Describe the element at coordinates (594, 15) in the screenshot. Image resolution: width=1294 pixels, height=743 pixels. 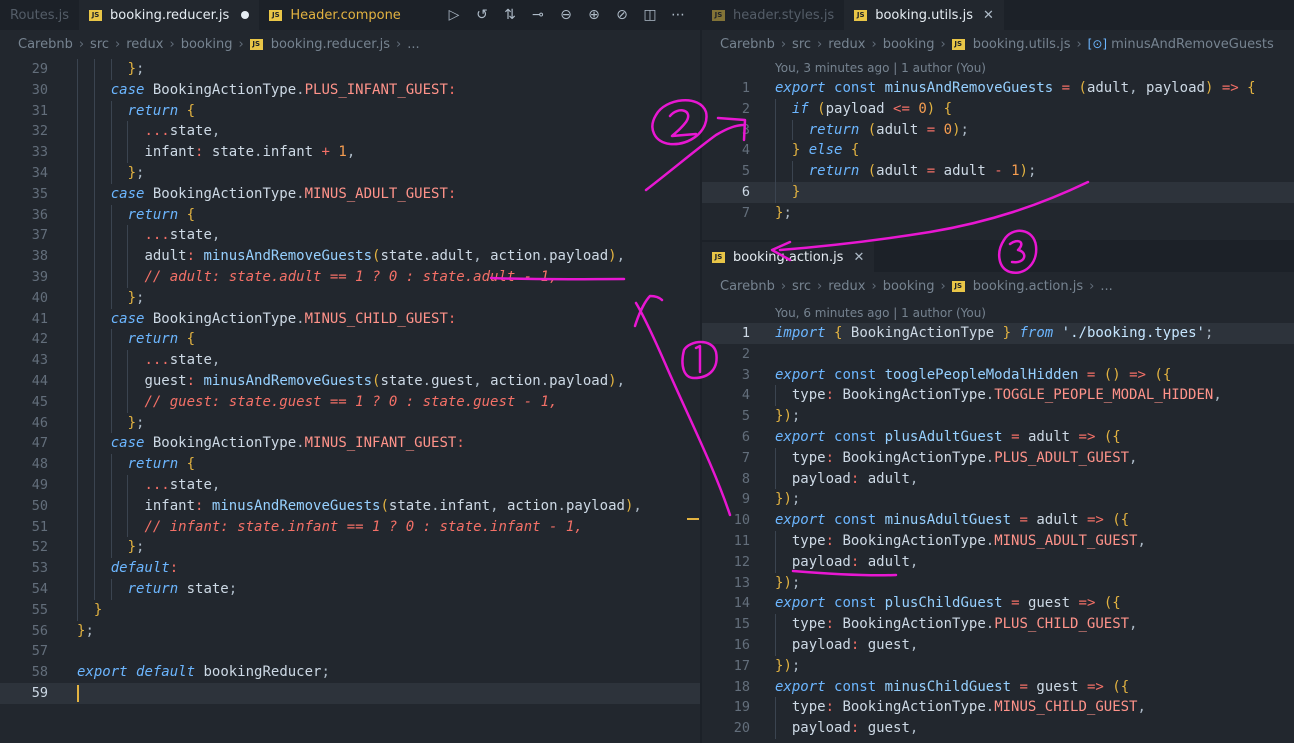
I see `next-change-icon: ⊕` at that location.